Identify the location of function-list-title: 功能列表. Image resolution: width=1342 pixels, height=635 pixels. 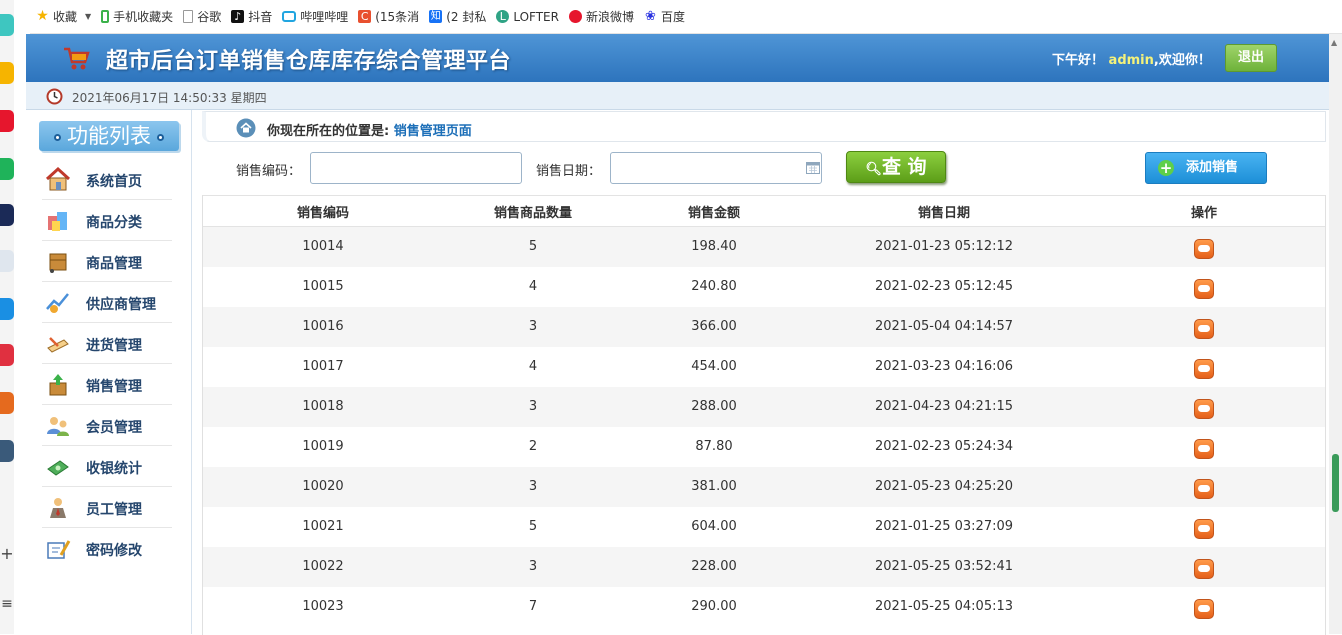
(109, 136).